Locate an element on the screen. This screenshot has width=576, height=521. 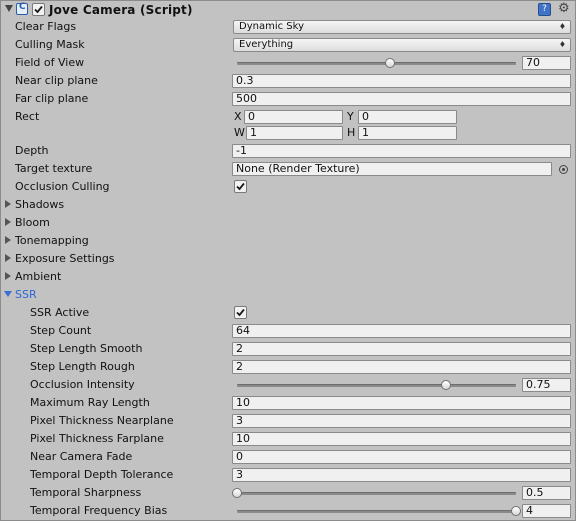
help-icon: ? is located at coordinates (544, 9).